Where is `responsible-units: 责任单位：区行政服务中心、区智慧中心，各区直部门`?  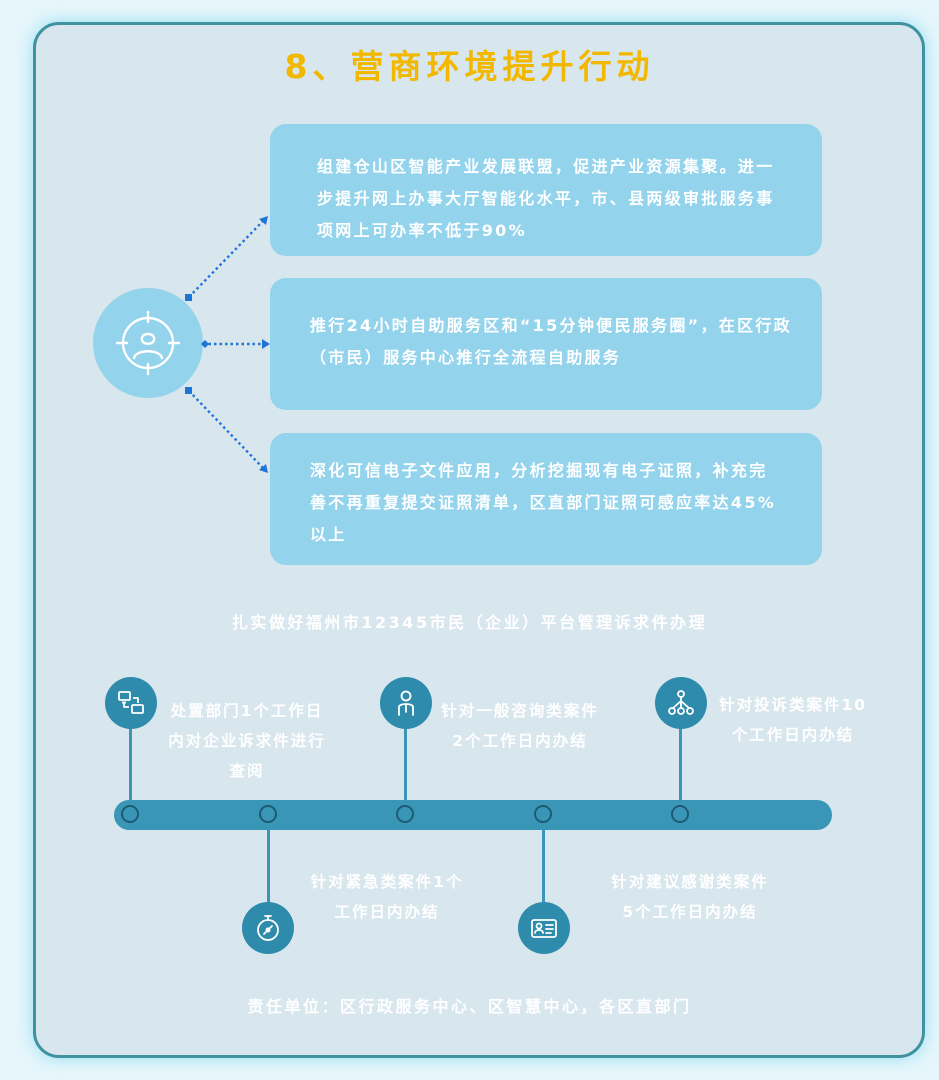
responsible-units: 责任单位：区行政服务中心、区智慧中心，各区直部门 is located at coordinates (469, 1006).